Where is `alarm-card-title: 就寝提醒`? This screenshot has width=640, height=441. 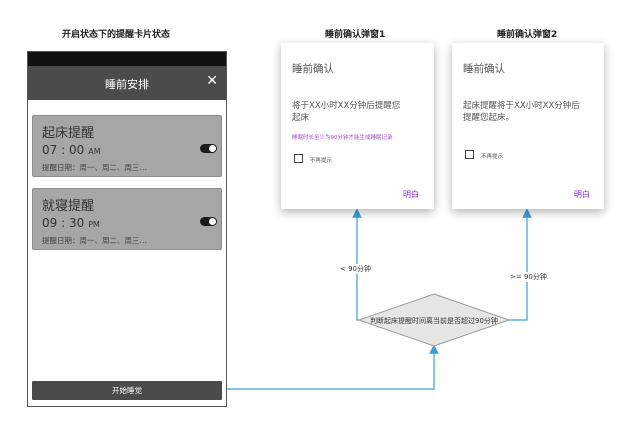 alarm-card-title: 就寝提醒 is located at coordinates (68, 206).